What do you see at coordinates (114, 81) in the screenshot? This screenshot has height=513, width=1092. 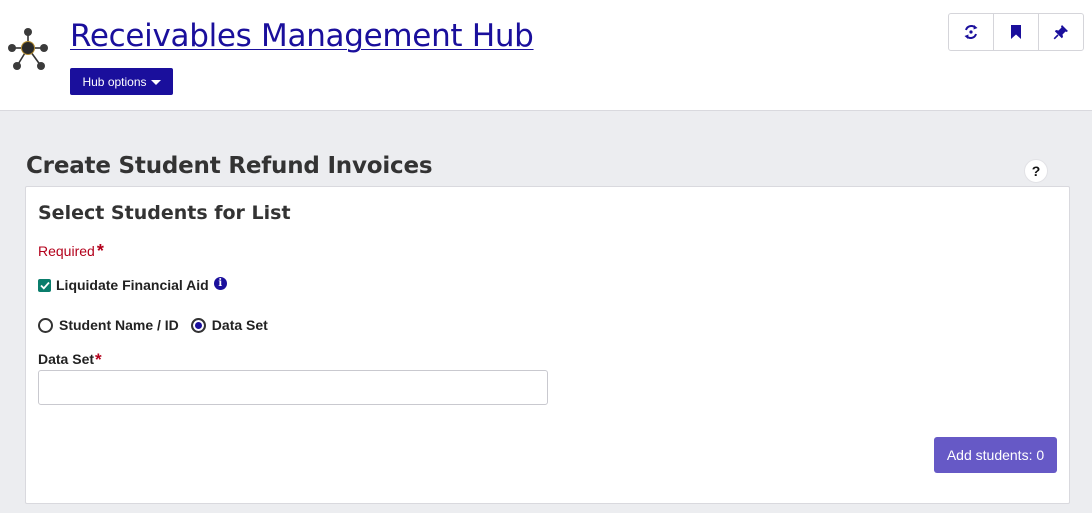 I see `hub-options-label: Hub options` at bounding box center [114, 81].